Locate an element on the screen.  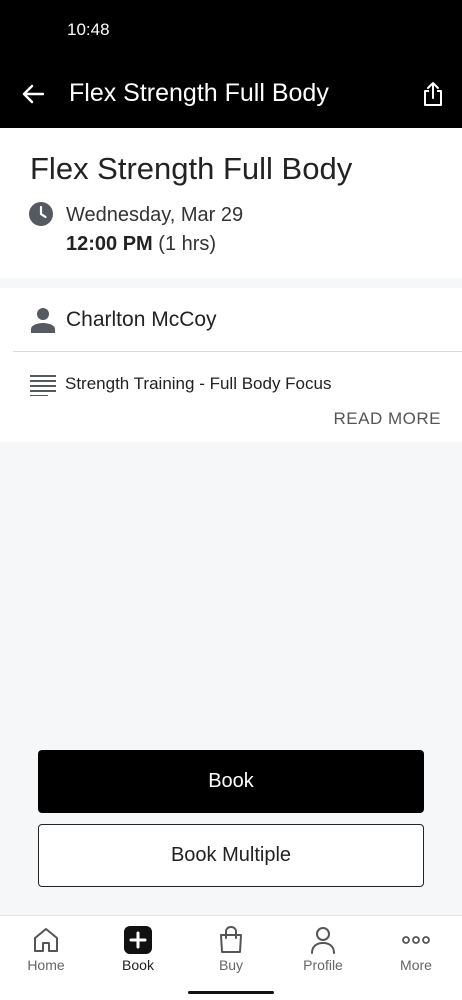
share-button is located at coordinates (433, 94).